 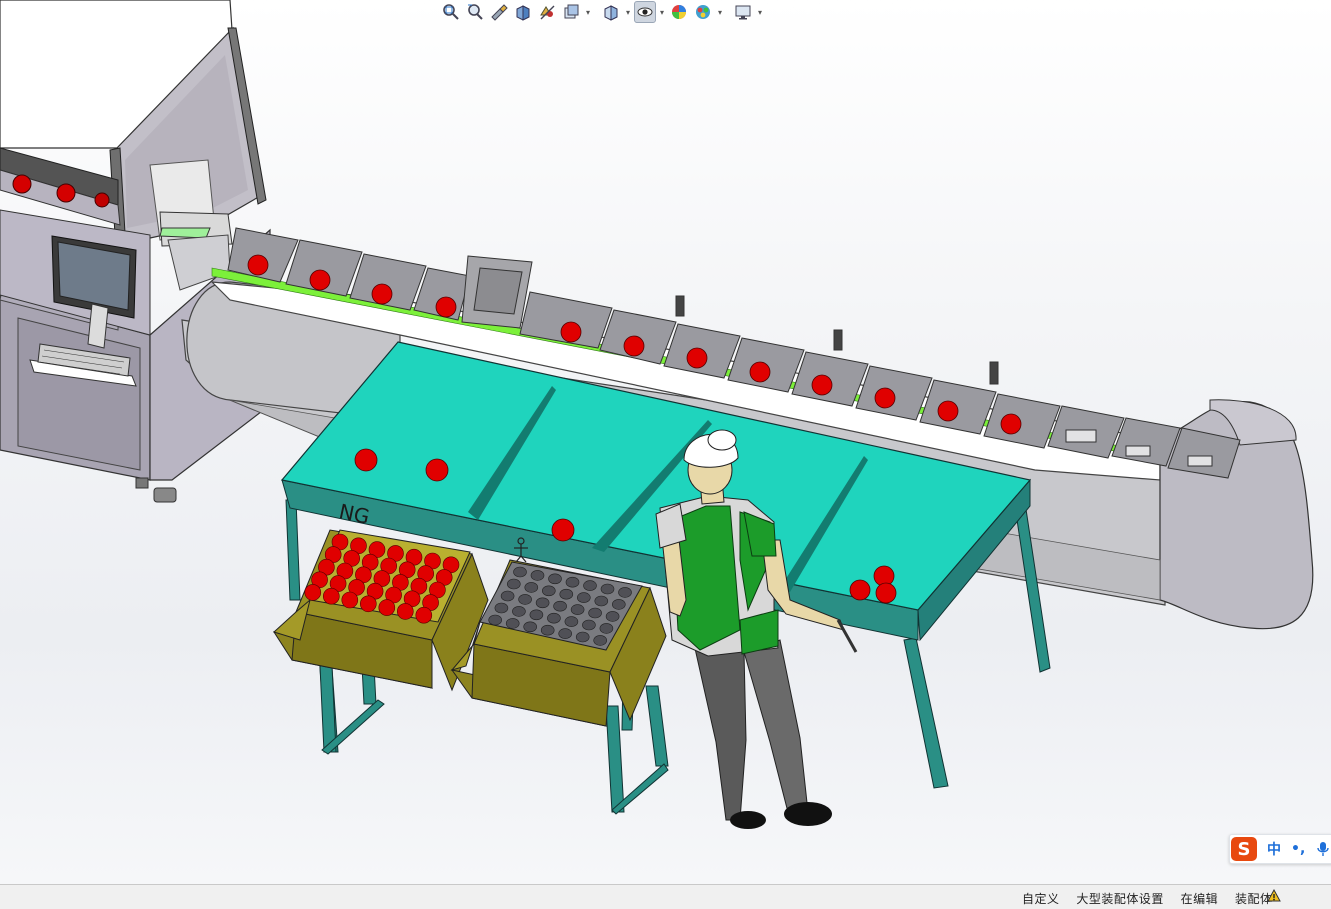 I want to click on view-orientation-dropdown: ▾, so click(x=588, y=12).